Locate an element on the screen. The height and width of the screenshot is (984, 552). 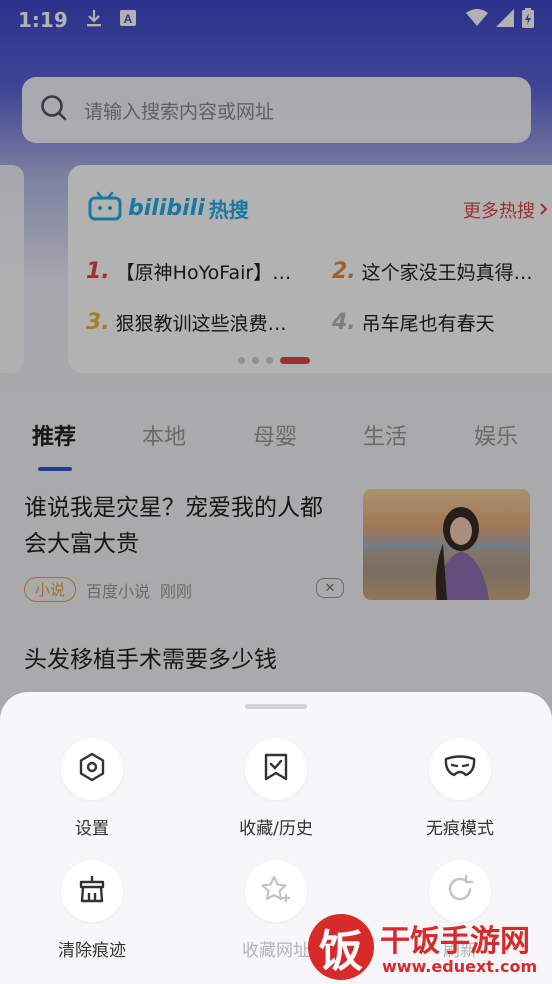
site-watermark: 饭 干饭手游网 www.eduext.com is located at coordinates (426, 947).